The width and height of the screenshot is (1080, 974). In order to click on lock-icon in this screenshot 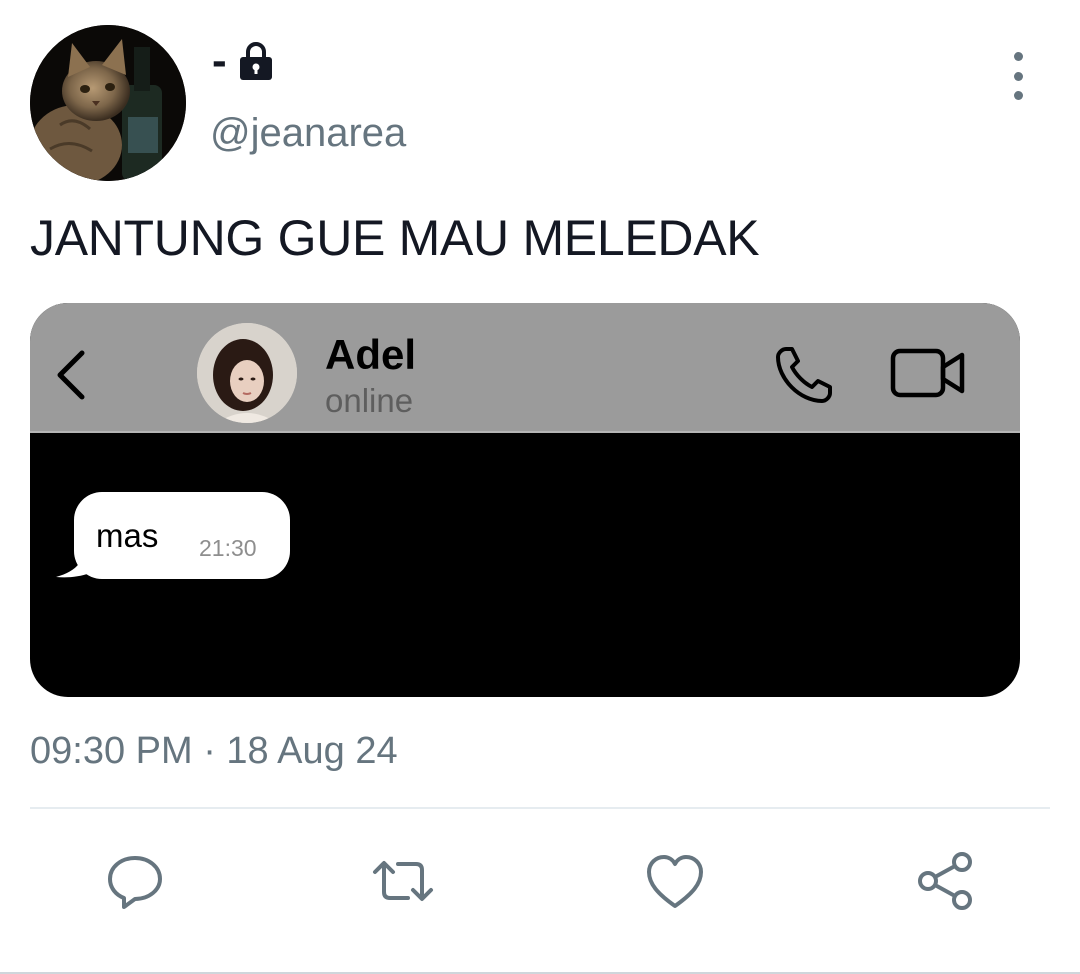, I will do `click(255, 61)`.